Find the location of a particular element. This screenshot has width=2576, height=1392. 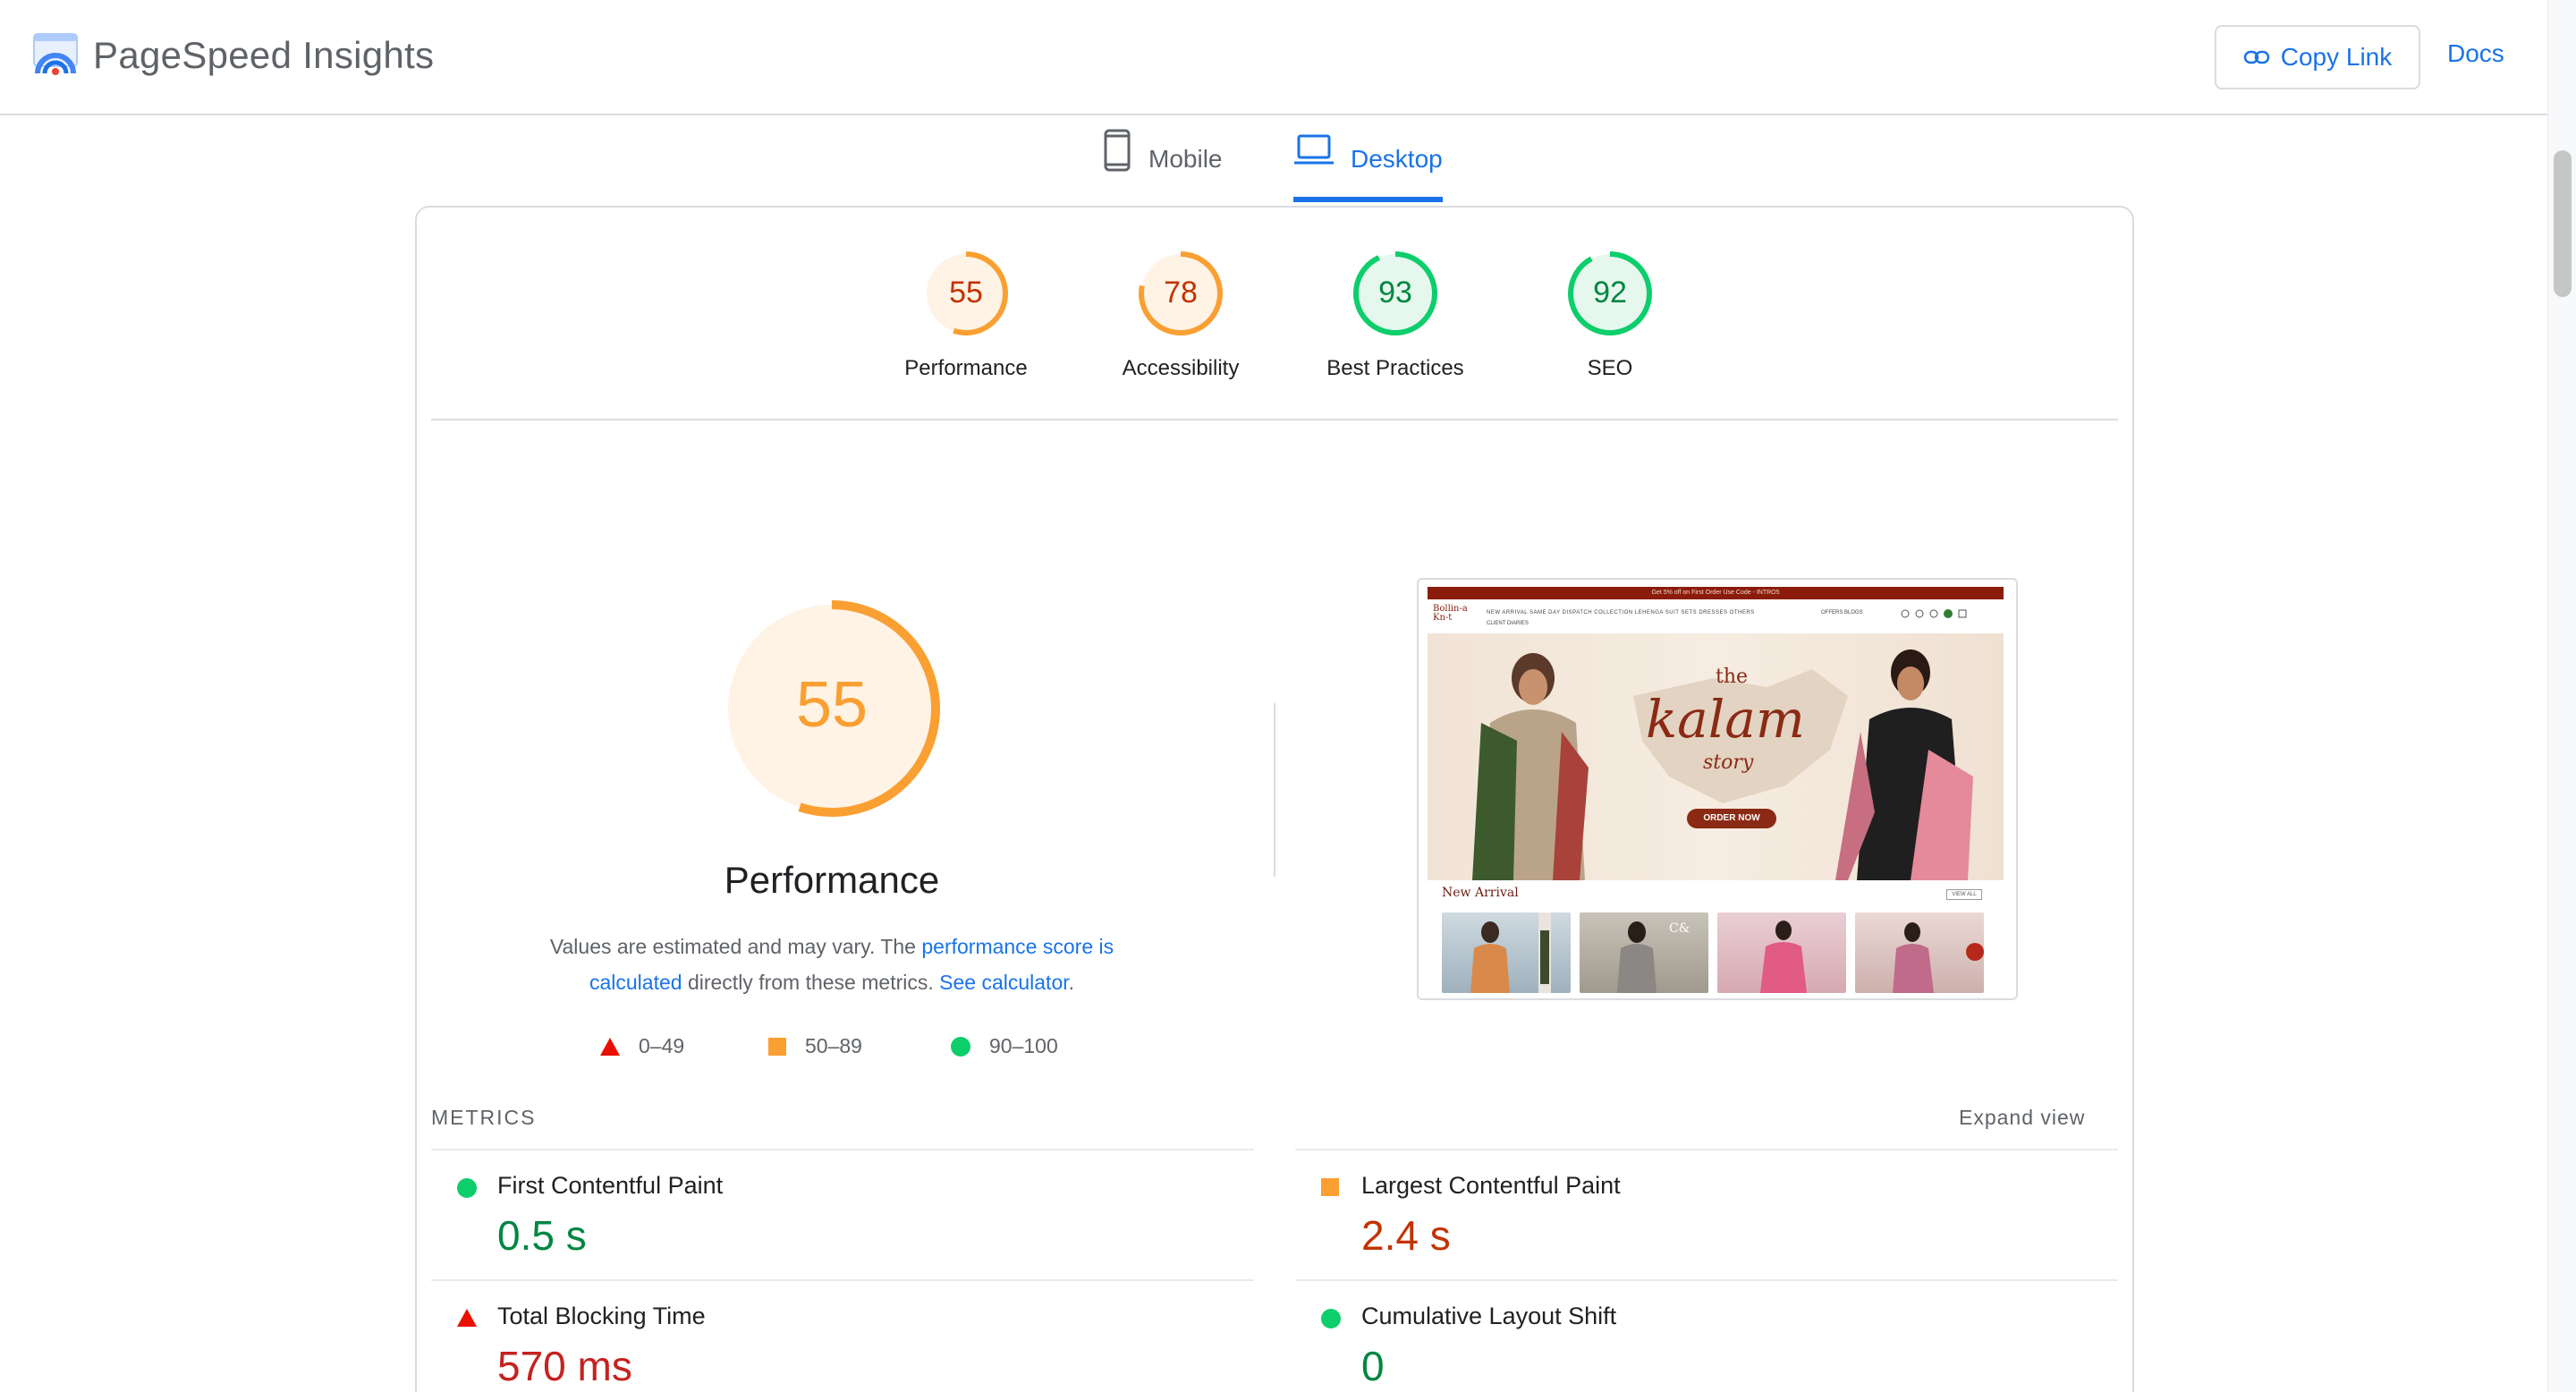

score-ring: 78 is located at coordinates (1181, 293).